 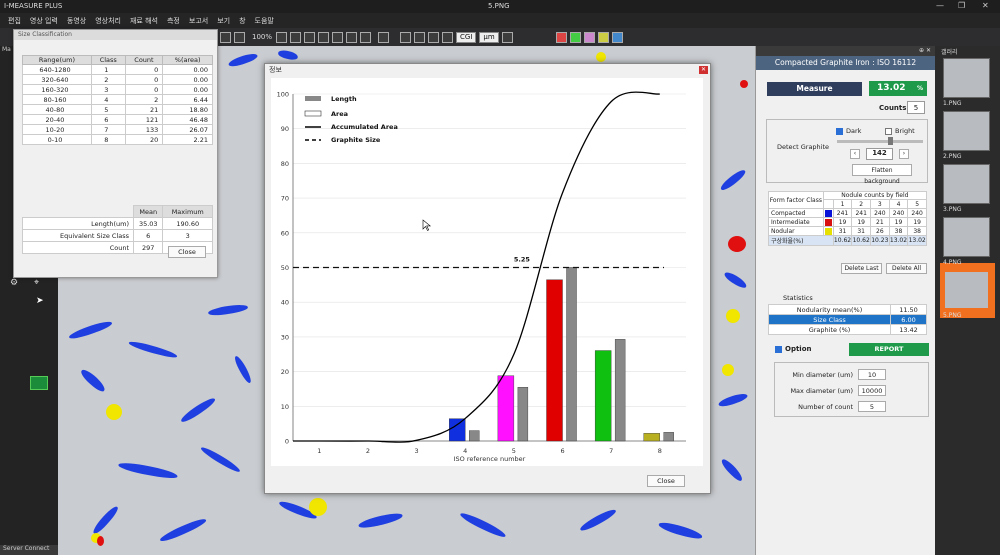 I want to click on y-tick-label: 40, so click(x=285, y=303).